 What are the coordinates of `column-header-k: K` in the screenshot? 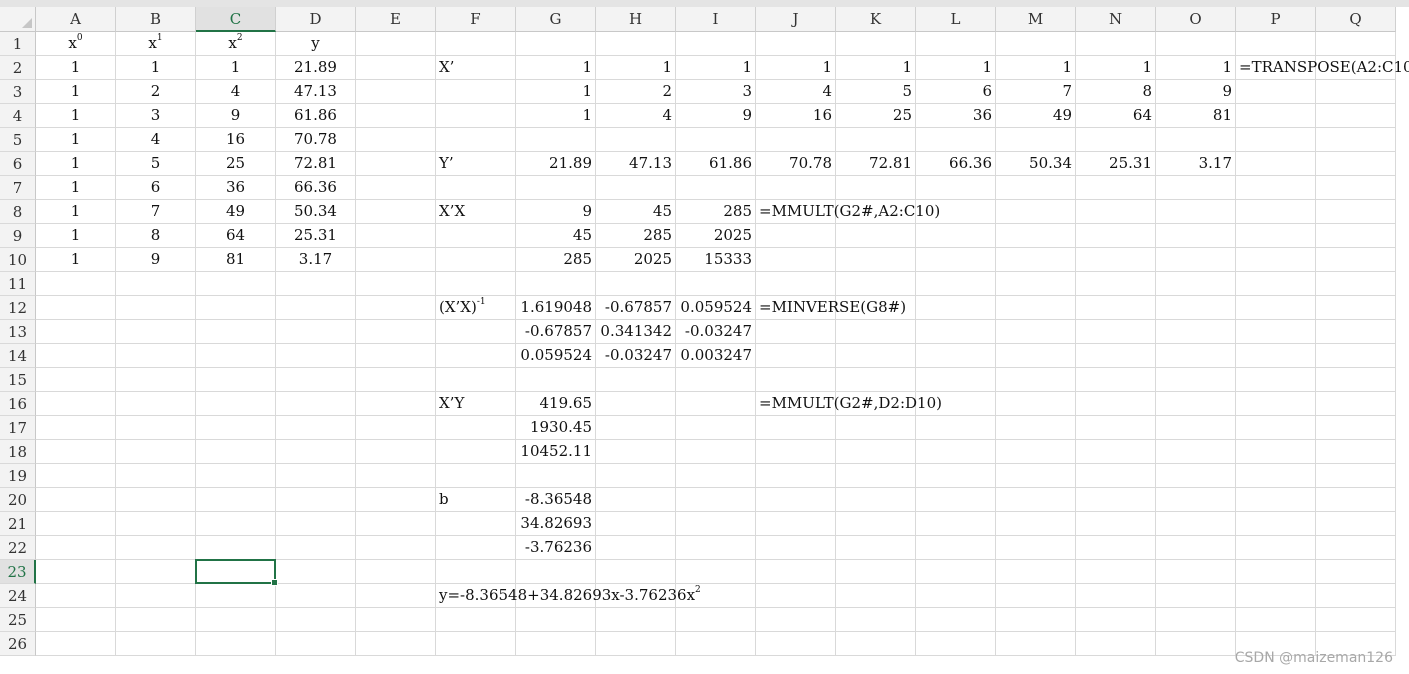 It's located at (876, 19).